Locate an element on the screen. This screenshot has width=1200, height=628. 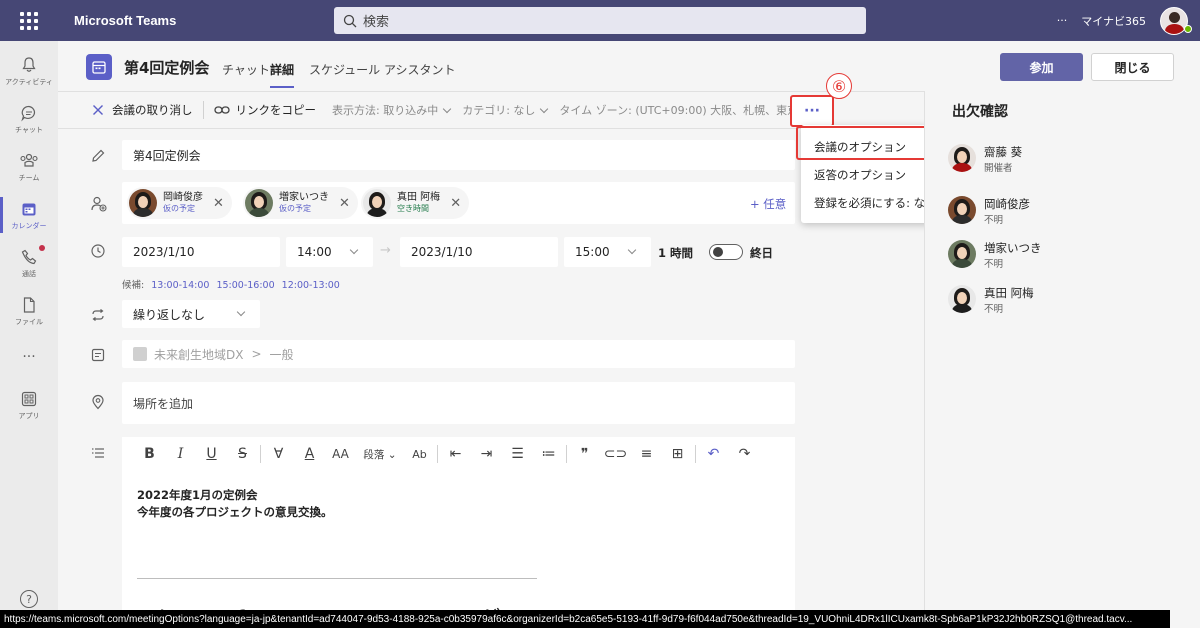
suggest-label: 候補: is located at coordinates (133, 285).